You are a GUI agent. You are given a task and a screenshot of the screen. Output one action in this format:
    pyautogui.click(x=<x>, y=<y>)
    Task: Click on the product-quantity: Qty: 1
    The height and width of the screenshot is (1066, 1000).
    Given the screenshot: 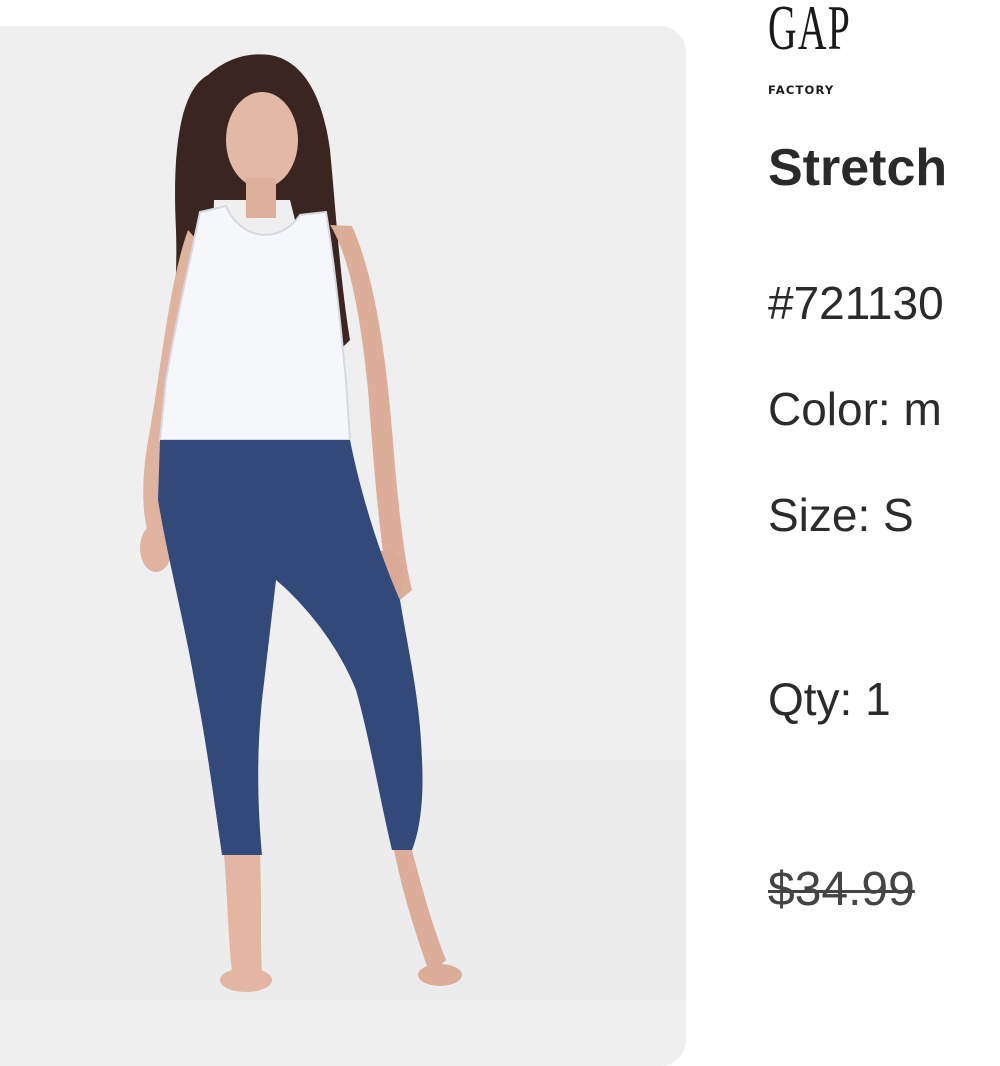 What is the action you would take?
    pyautogui.click(x=829, y=699)
    